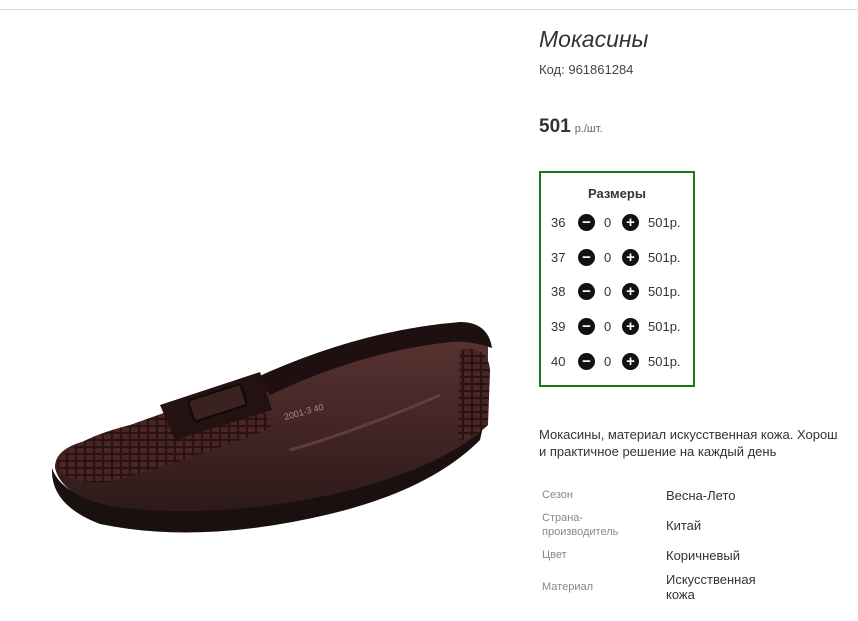 This screenshot has height=621, width=858. I want to click on price-value: 501, so click(555, 126).